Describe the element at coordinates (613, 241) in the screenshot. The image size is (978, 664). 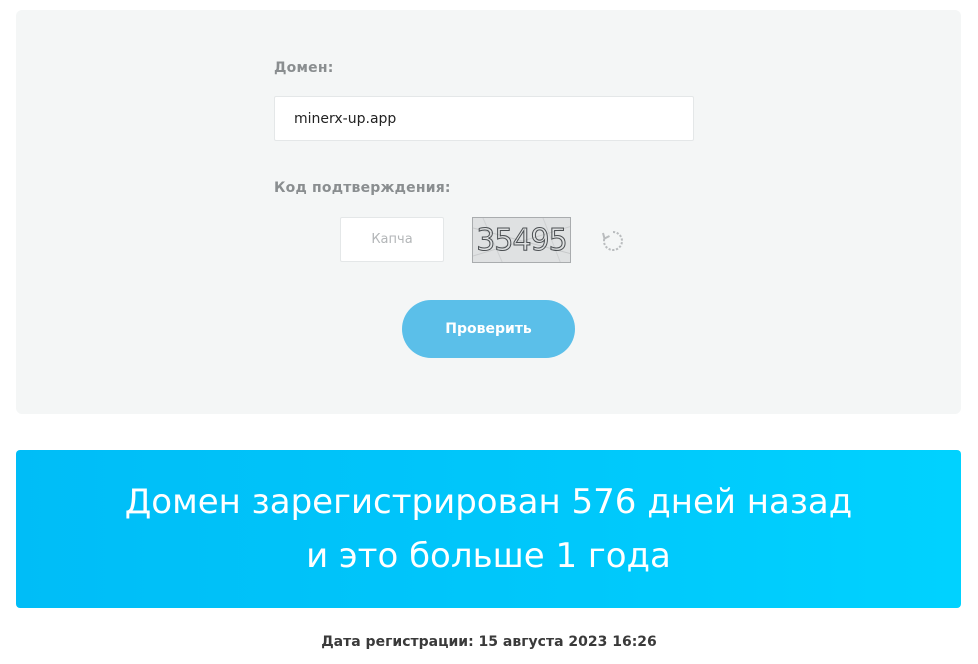
I see `refresh-icon` at that location.